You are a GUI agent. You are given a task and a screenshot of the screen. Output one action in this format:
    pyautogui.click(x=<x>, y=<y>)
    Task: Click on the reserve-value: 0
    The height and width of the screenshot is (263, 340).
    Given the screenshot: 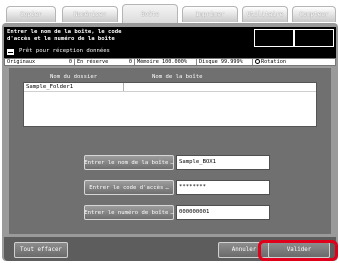 What is the action you would take?
    pyautogui.click(x=130, y=62)
    